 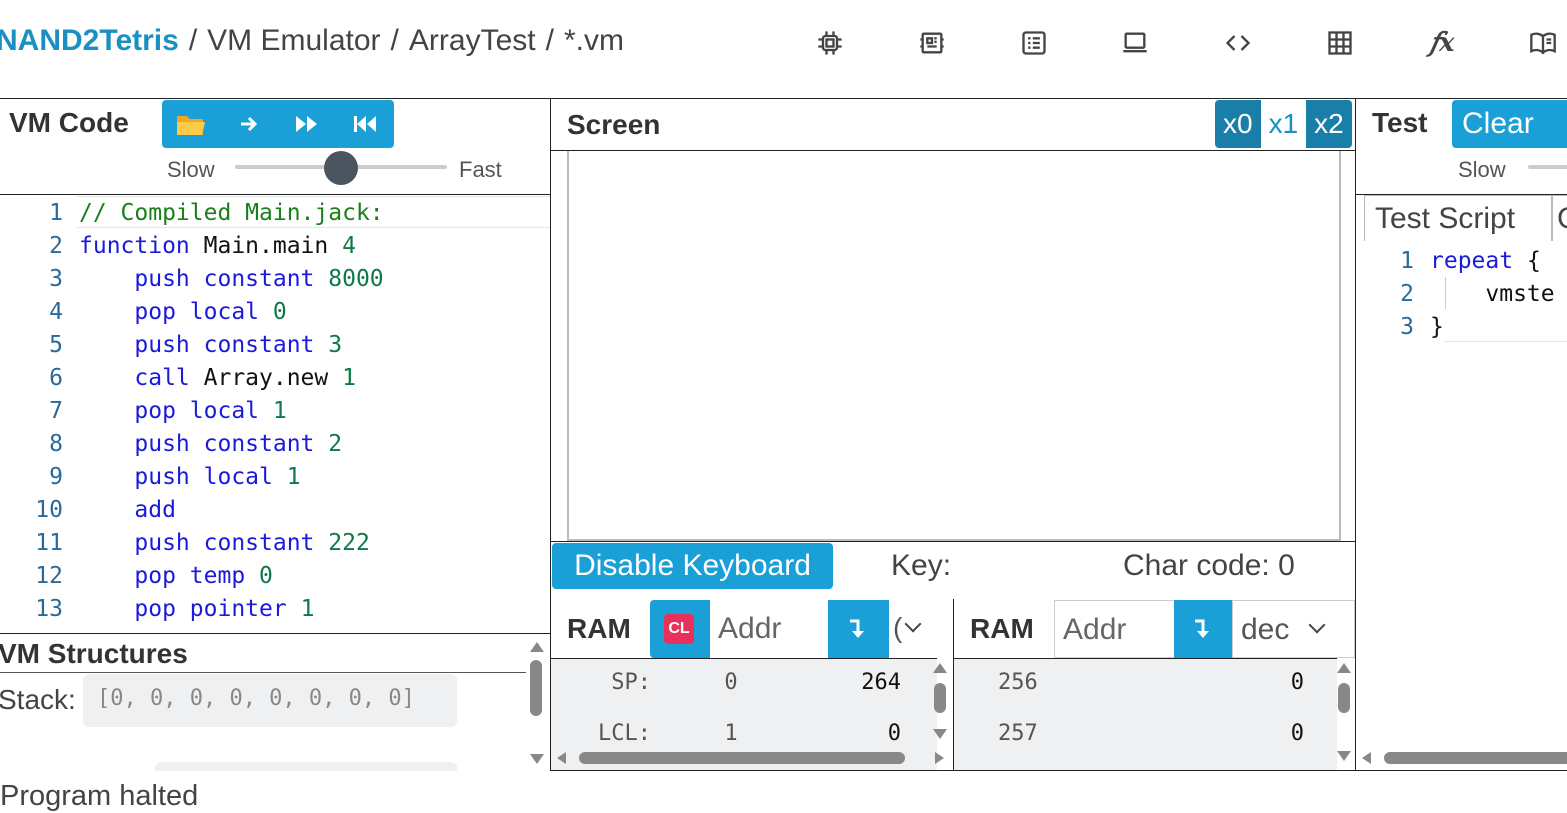 What do you see at coordinates (1407, 293) in the screenshot?
I see `line-number: 2` at bounding box center [1407, 293].